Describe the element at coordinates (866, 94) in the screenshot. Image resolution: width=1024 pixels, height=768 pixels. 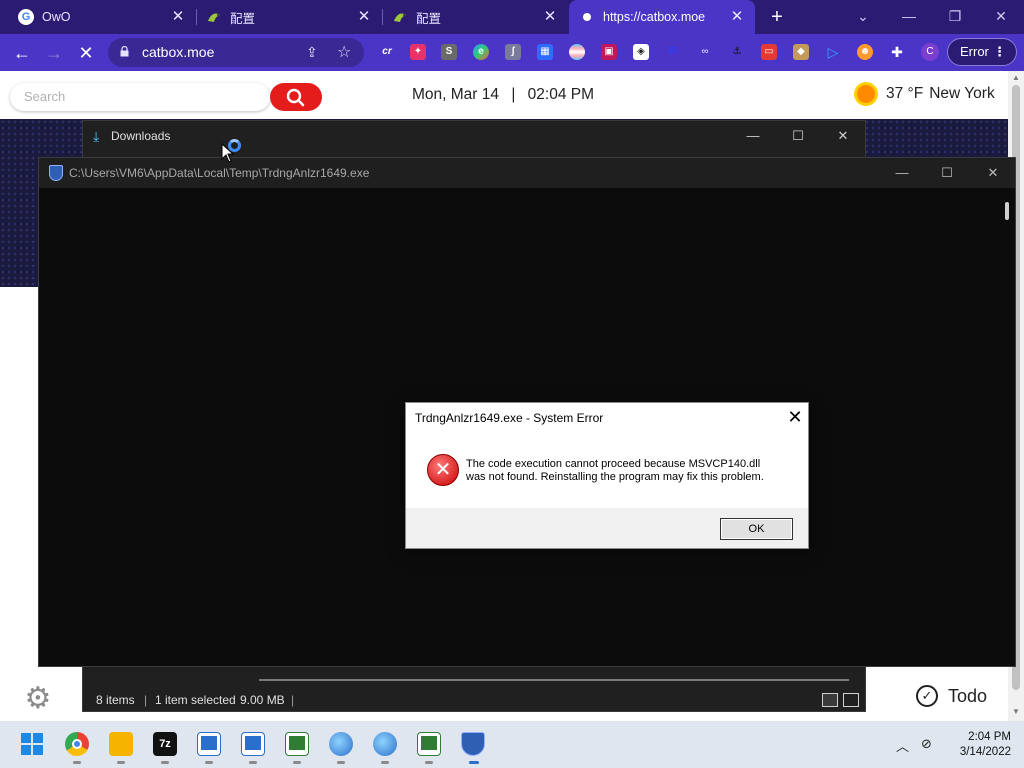
I see `sun-icon` at that location.